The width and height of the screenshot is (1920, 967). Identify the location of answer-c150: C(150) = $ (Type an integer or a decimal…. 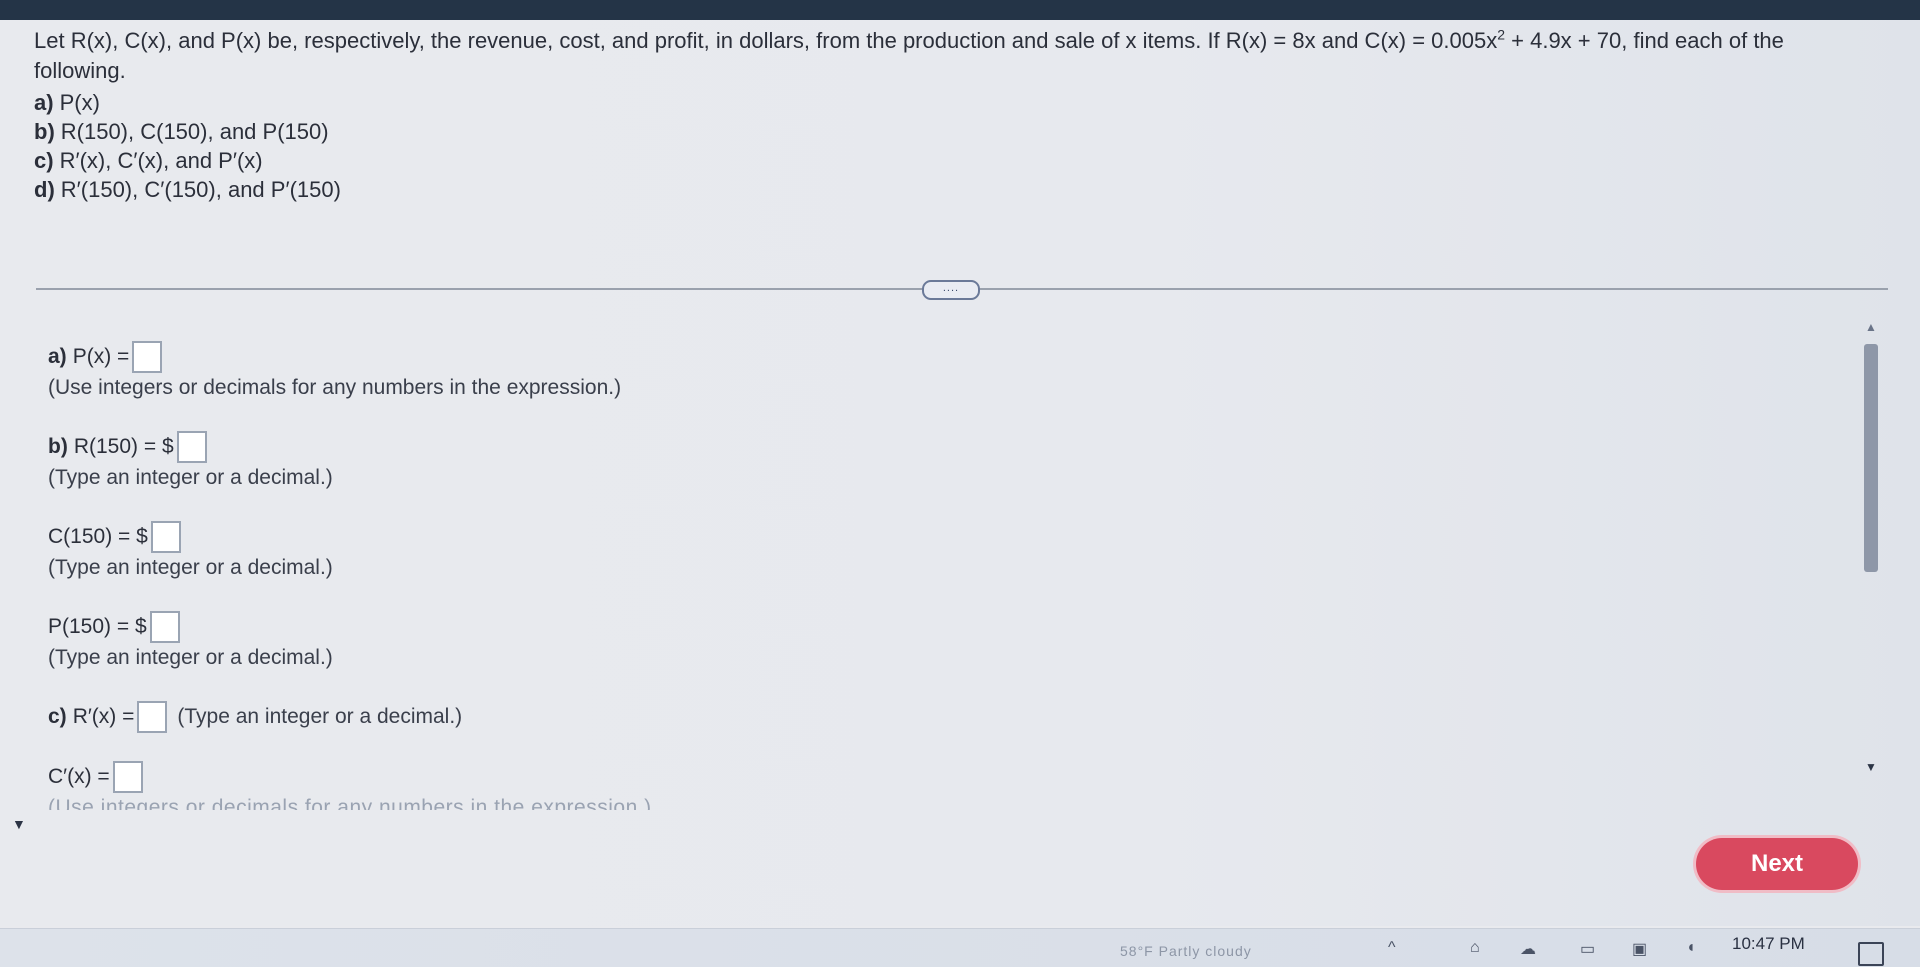
(190, 550).